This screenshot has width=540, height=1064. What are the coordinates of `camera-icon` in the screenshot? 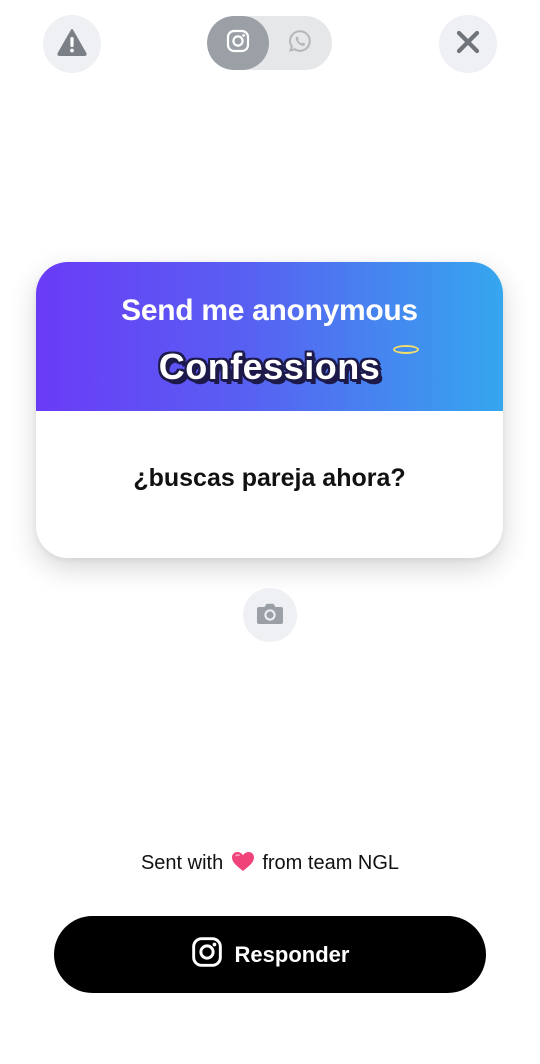 It's located at (270, 615).